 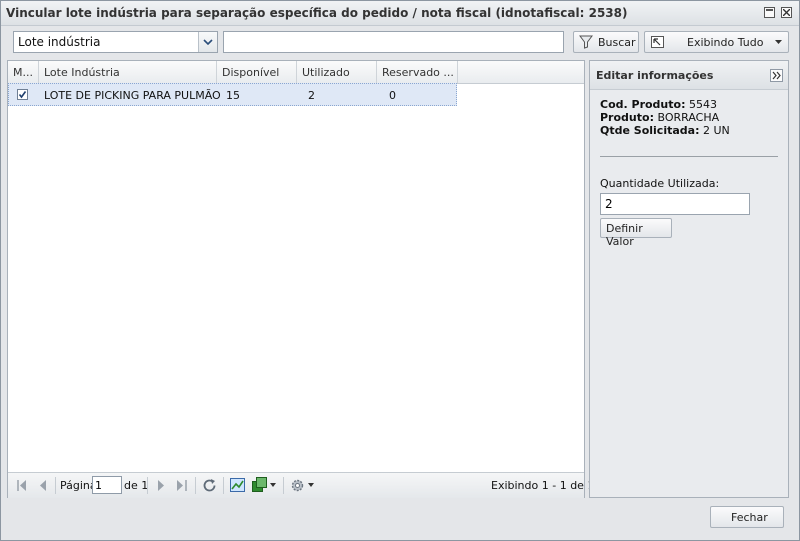 What do you see at coordinates (689, 156) in the screenshot?
I see `panel-divider` at bounding box center [689, 156].